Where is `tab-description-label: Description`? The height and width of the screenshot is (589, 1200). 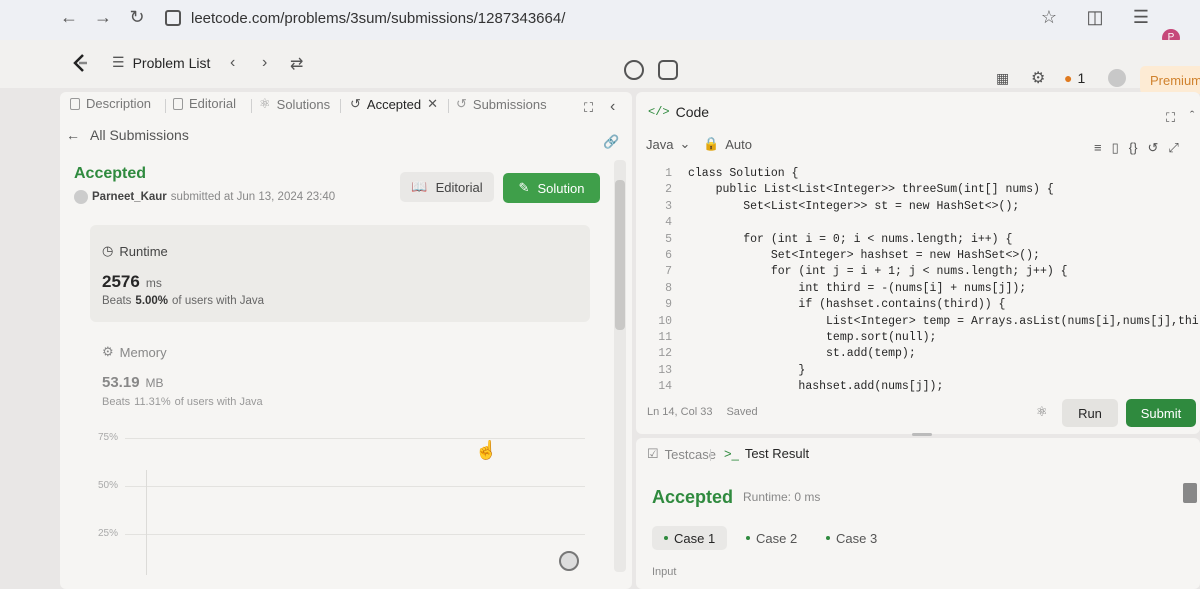
tab-description-label: Description is located at coordinates (119, 103).